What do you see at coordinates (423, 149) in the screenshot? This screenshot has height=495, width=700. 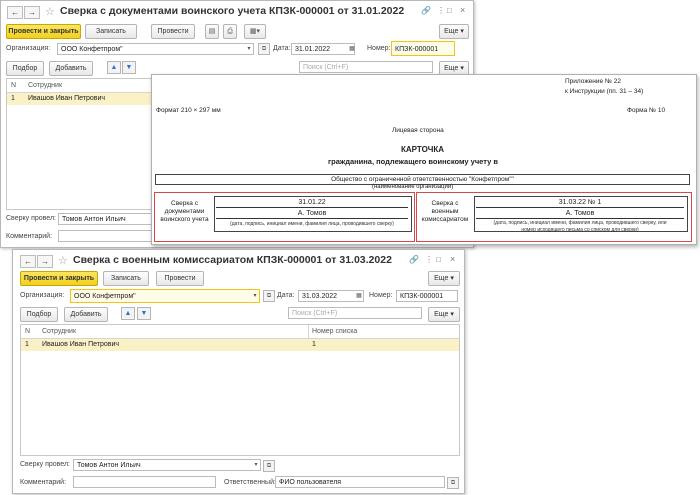 I see `card-title: КАРТОЧКА` at bounding box center [423, 149].